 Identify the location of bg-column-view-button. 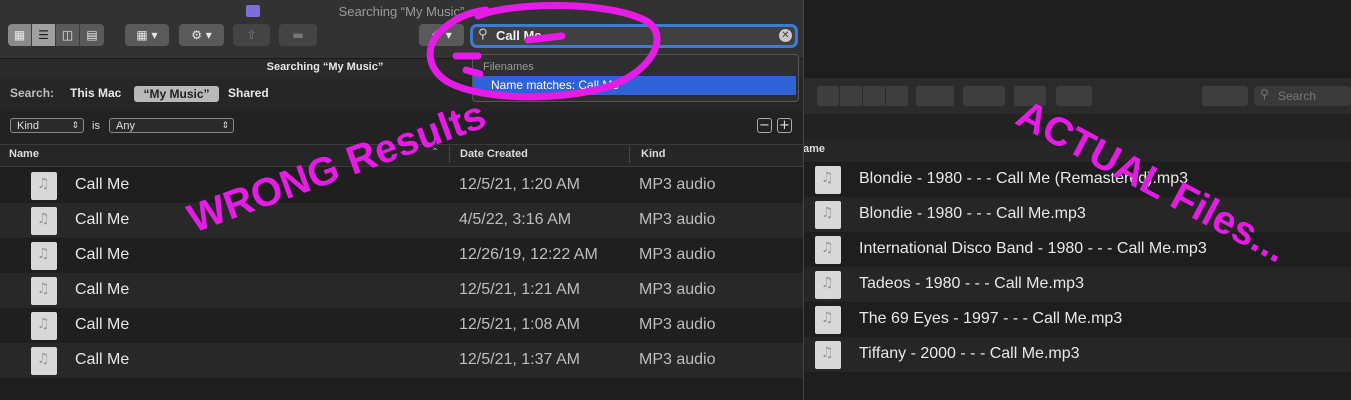
(874, 96).